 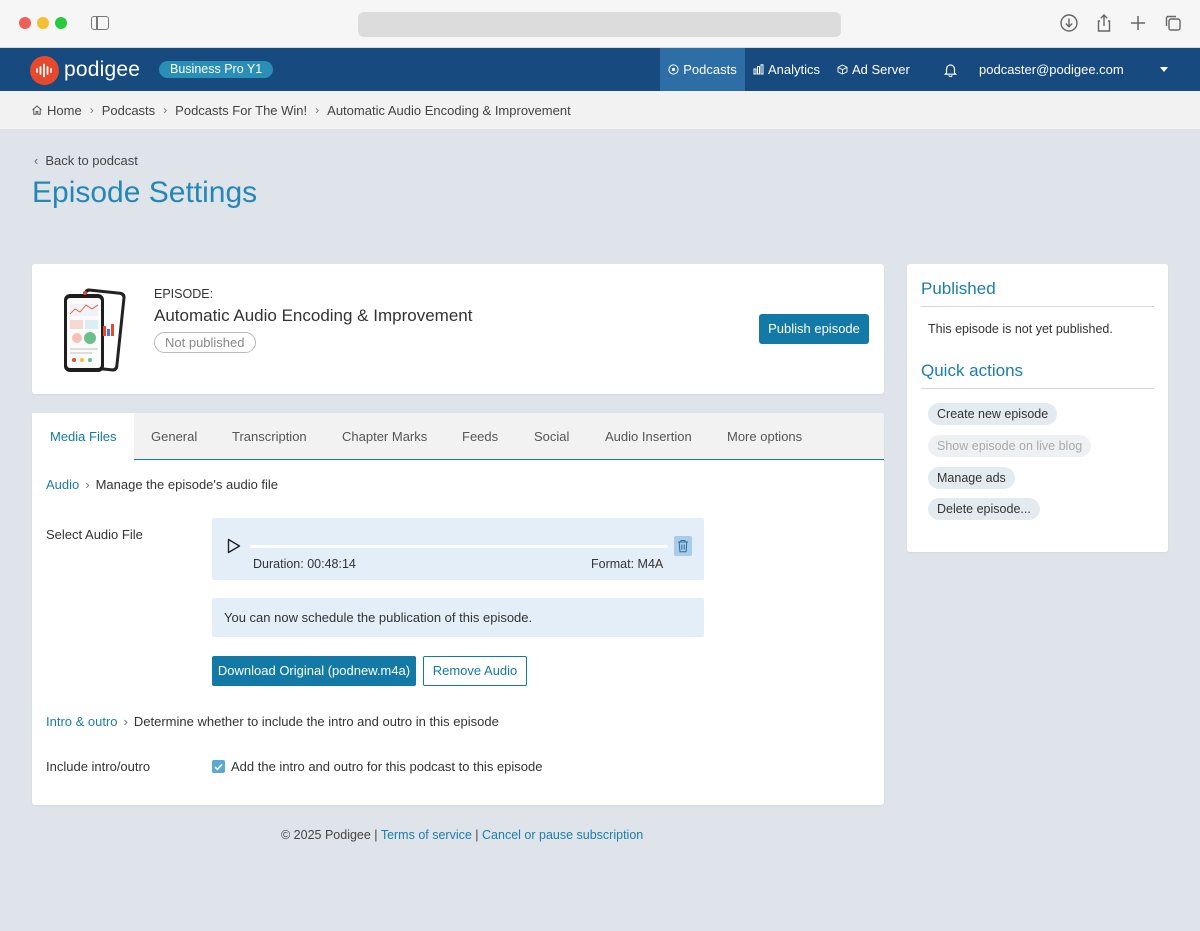 I want to click on share-icon, so click(x=1104, y=23).